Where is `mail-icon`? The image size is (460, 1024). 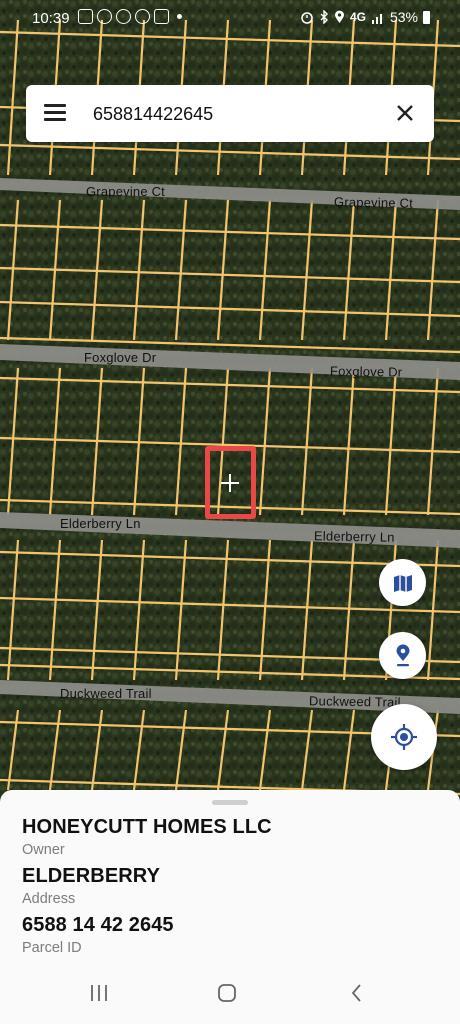
mail-icon is located at coordinates (161, 16).